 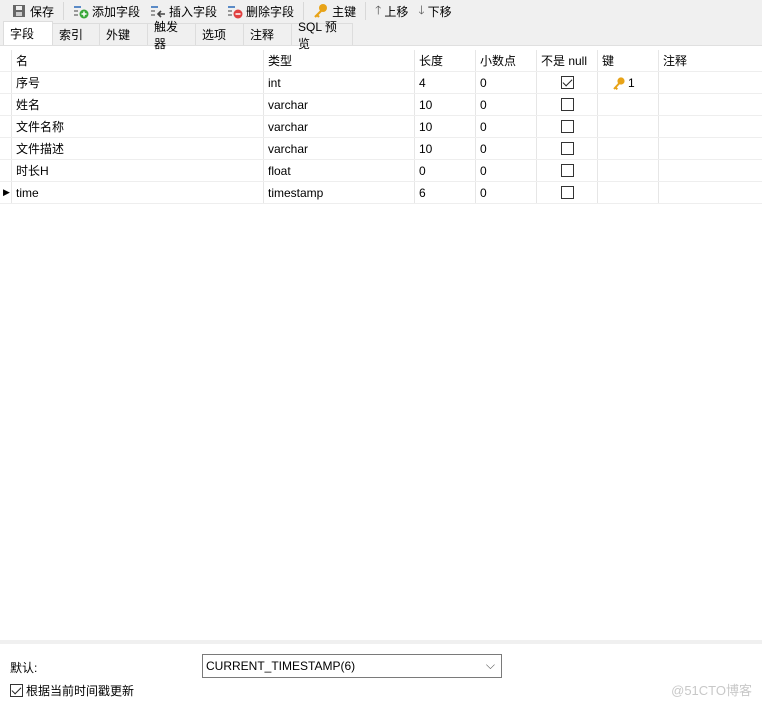 What do you see at coordinates (339, 82) in the screenshot?
I see `field-type-cell: int` at bounding box center [339, 82].